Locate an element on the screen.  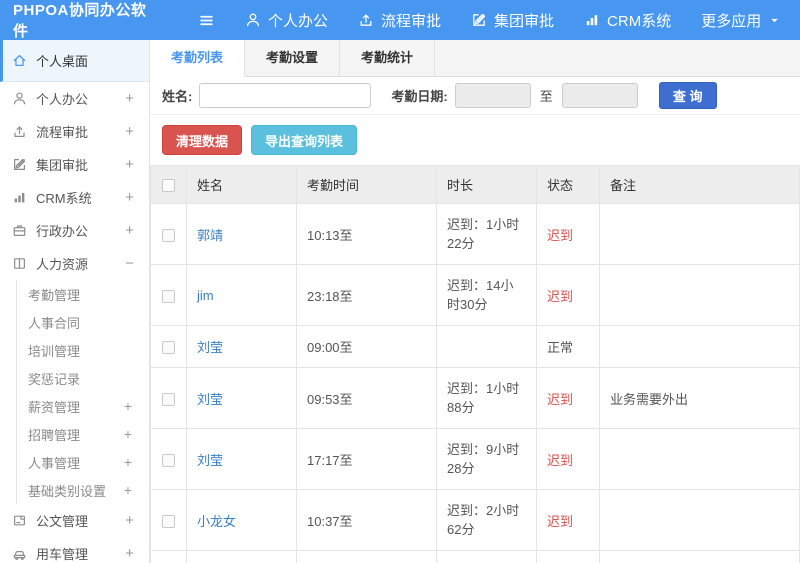
select-all-checkbox is located at coordinates (168, 186).